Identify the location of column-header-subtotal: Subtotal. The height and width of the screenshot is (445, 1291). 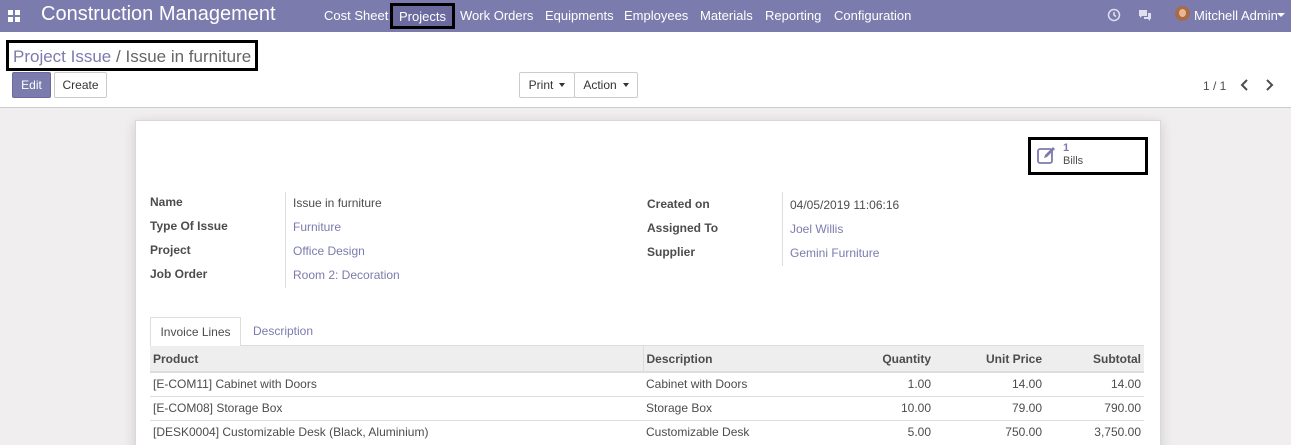
(1094, 359).